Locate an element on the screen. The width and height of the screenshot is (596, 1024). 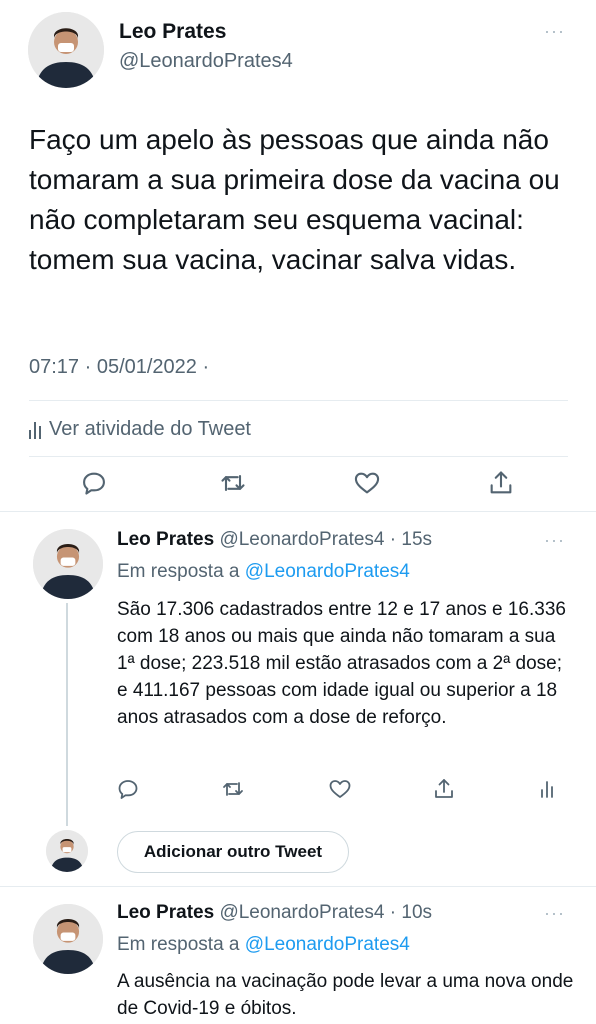
analytics-button is located at coordinates (547, 789).